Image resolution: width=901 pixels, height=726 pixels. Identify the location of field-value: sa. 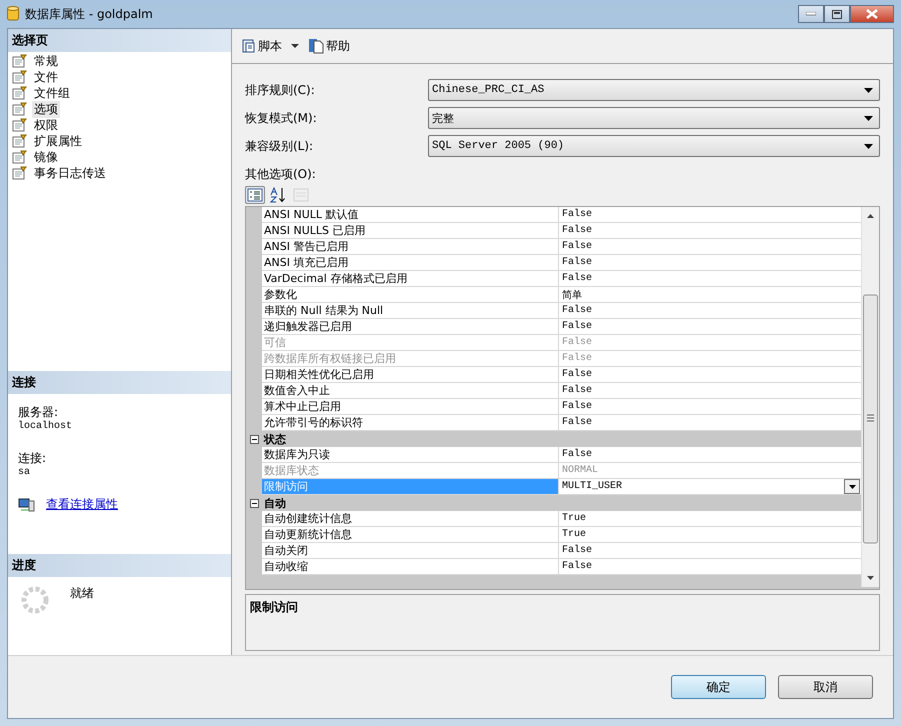
(25, 472).